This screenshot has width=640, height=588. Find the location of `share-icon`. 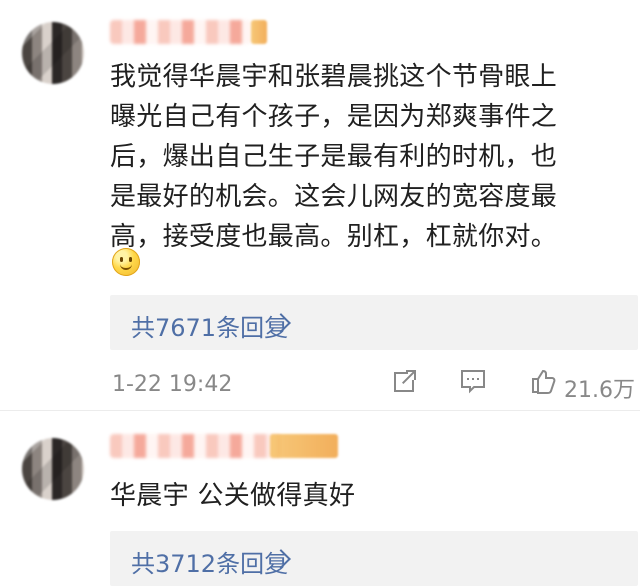

share-icon is located at coordinates (405, 381).